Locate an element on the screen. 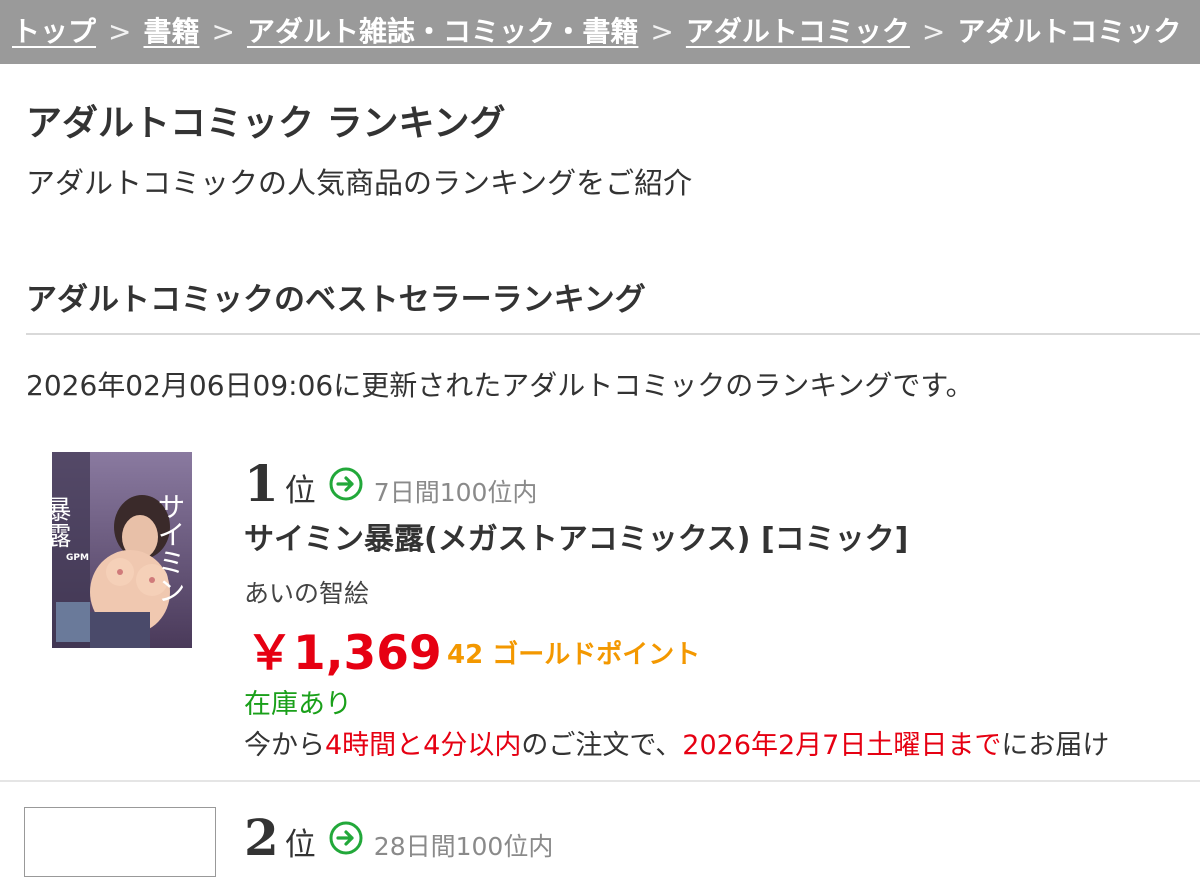 This screenshot has width=1200, height=877. breadcrumb-link-adult-books: アダルト雑誌・コミック・書籍 is located at coordinates (442, 31).